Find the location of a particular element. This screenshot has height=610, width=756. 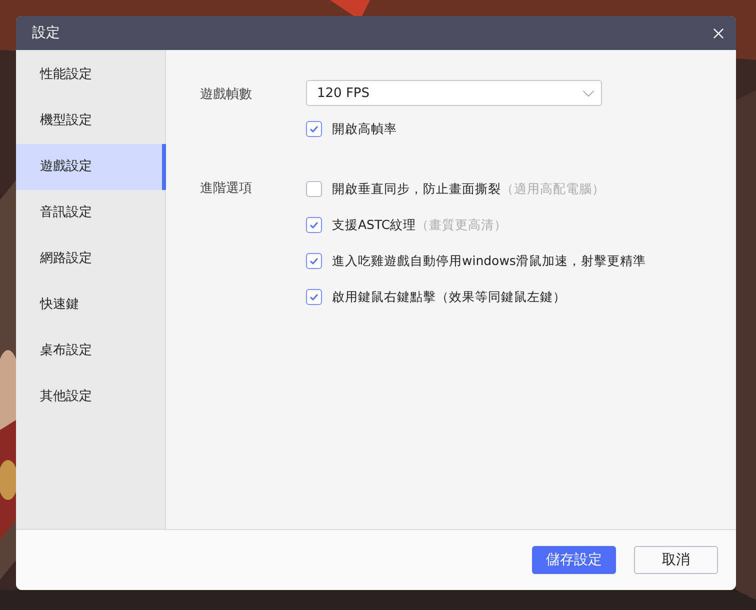

option-label: 支援ASTC紋理 is located at coordinates (374, 225).